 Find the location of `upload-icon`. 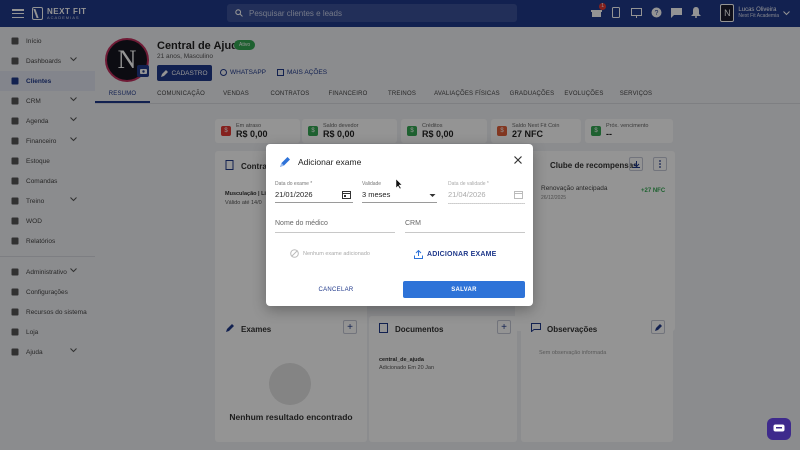

upload-icon is located at coordinates (418, 254).